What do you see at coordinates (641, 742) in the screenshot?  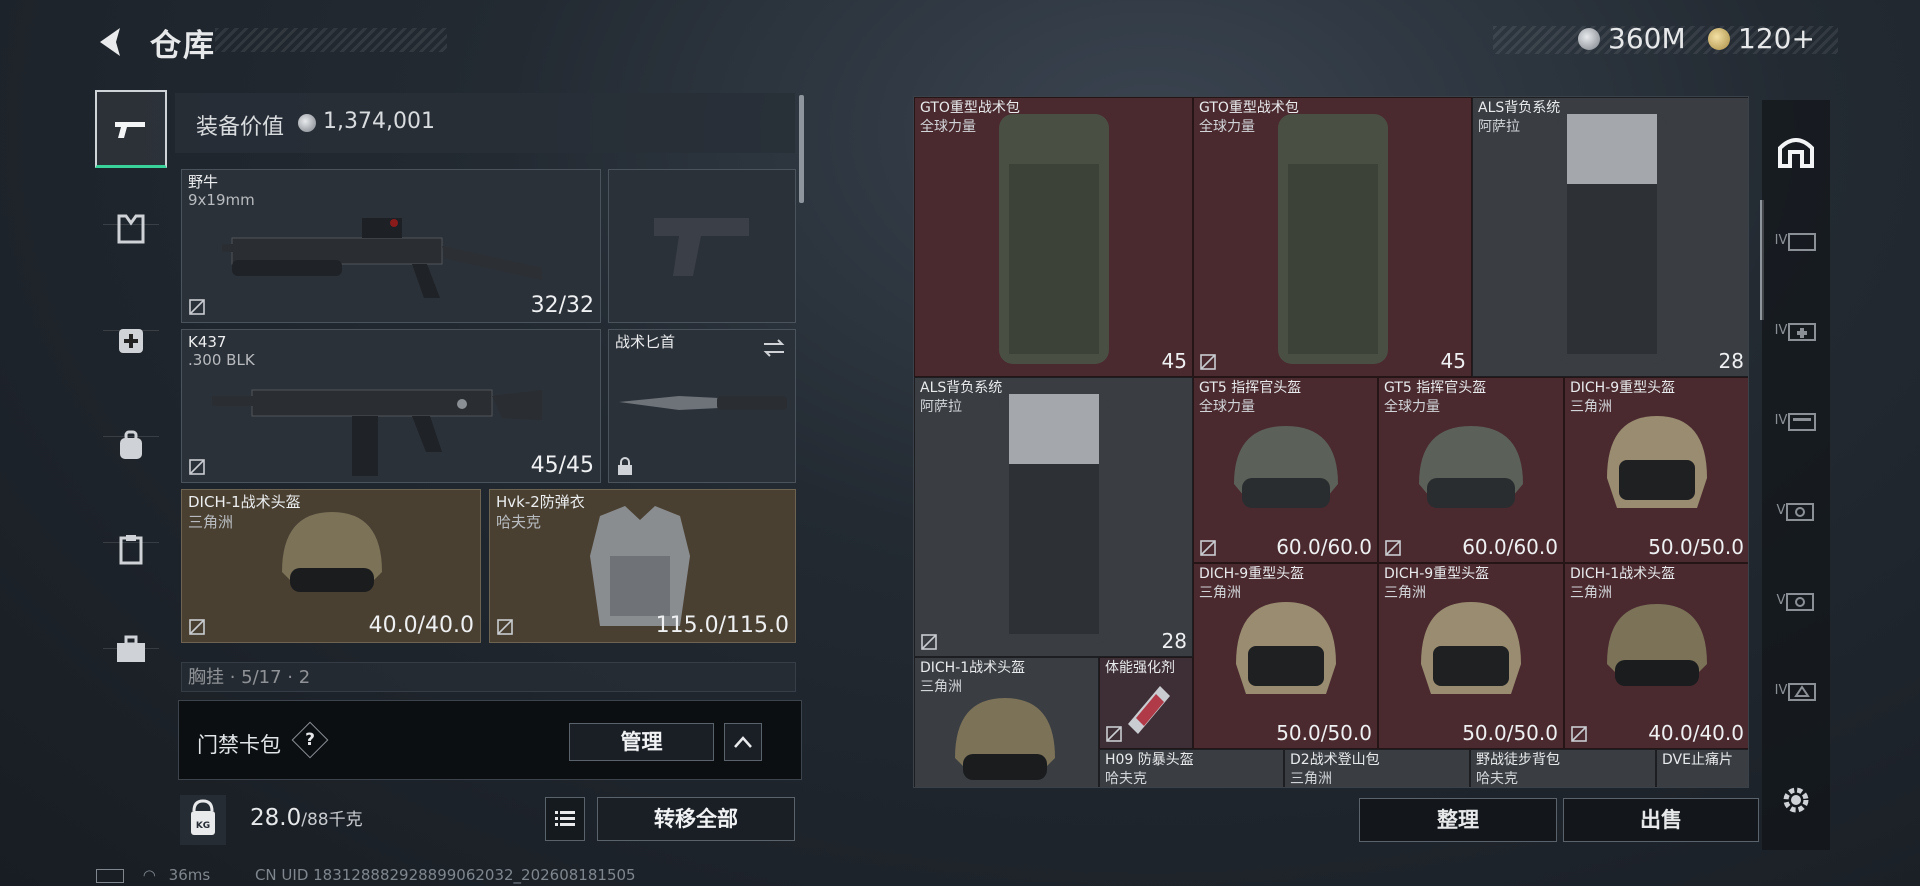 I see `manage-button: 管理` at bounding box center [641, 742].